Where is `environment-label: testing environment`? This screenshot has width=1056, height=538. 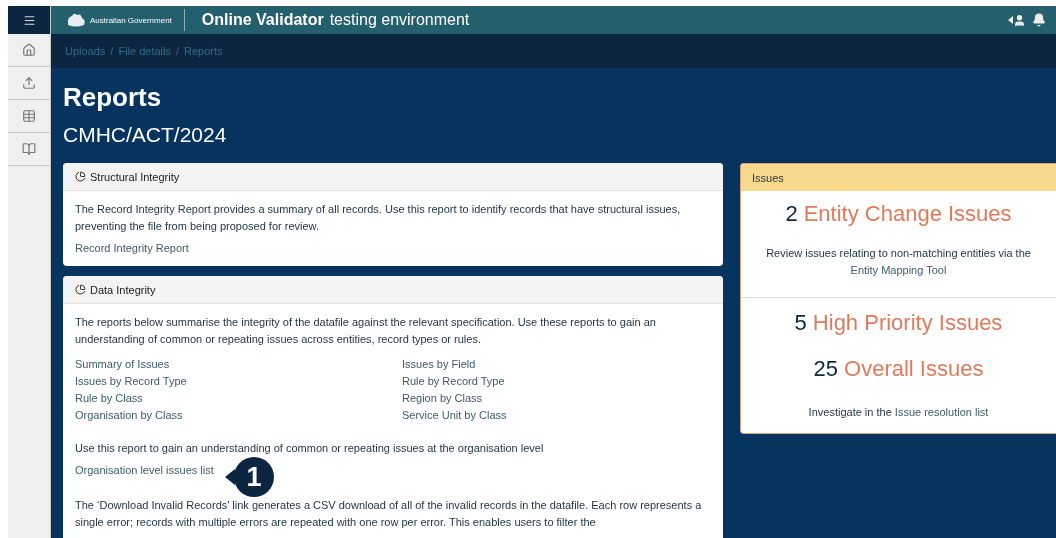
environment-label: testing environment is located at coordinates (399, 20).